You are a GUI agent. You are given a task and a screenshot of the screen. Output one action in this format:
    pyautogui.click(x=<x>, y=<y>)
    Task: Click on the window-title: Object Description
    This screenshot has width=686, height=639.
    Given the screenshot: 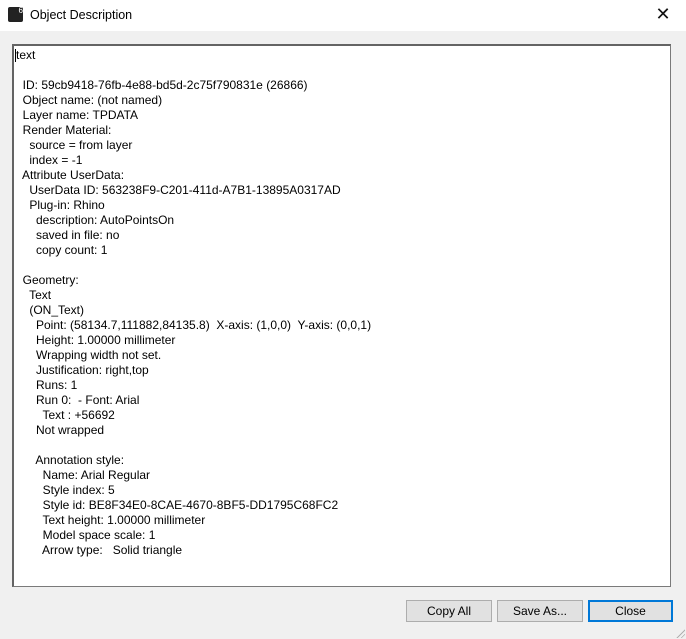 What is the action you would take?
    pyautogui.click(x=81, y=15)
    